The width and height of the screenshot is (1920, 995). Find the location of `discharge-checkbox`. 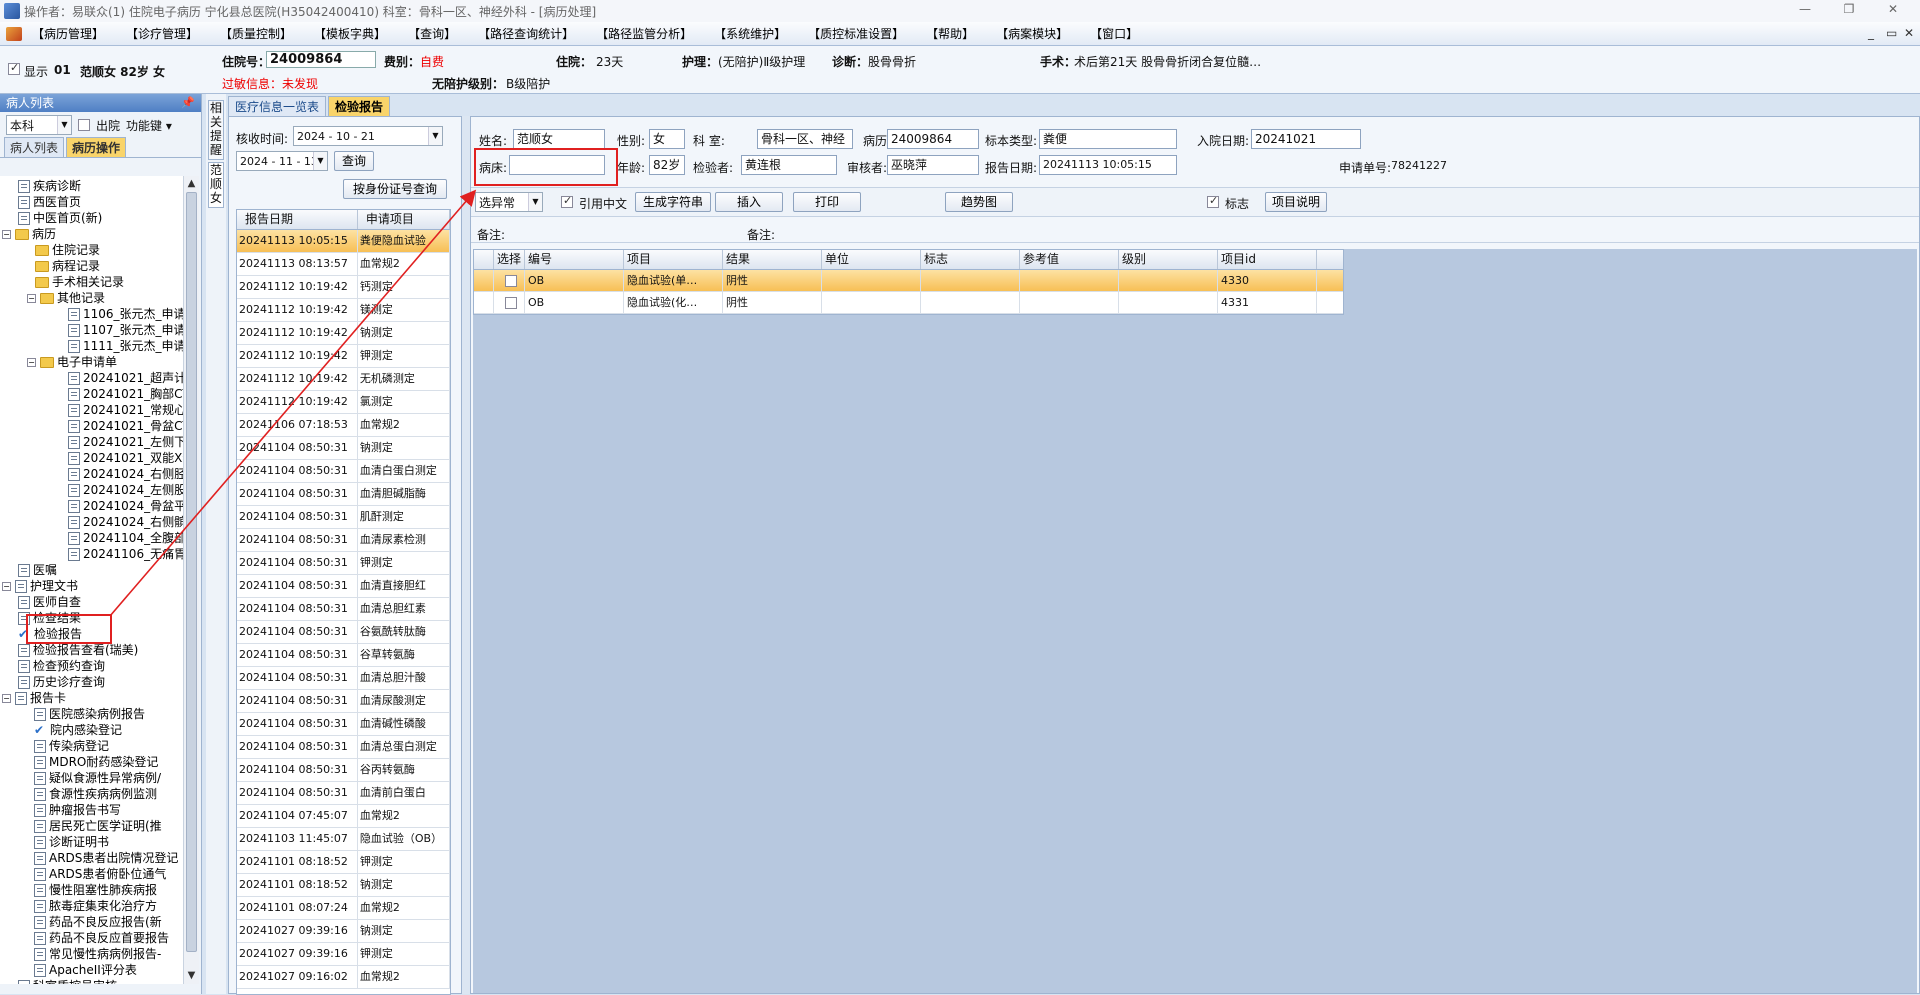

discharge-checkbox is located at coordinates (84, 125).